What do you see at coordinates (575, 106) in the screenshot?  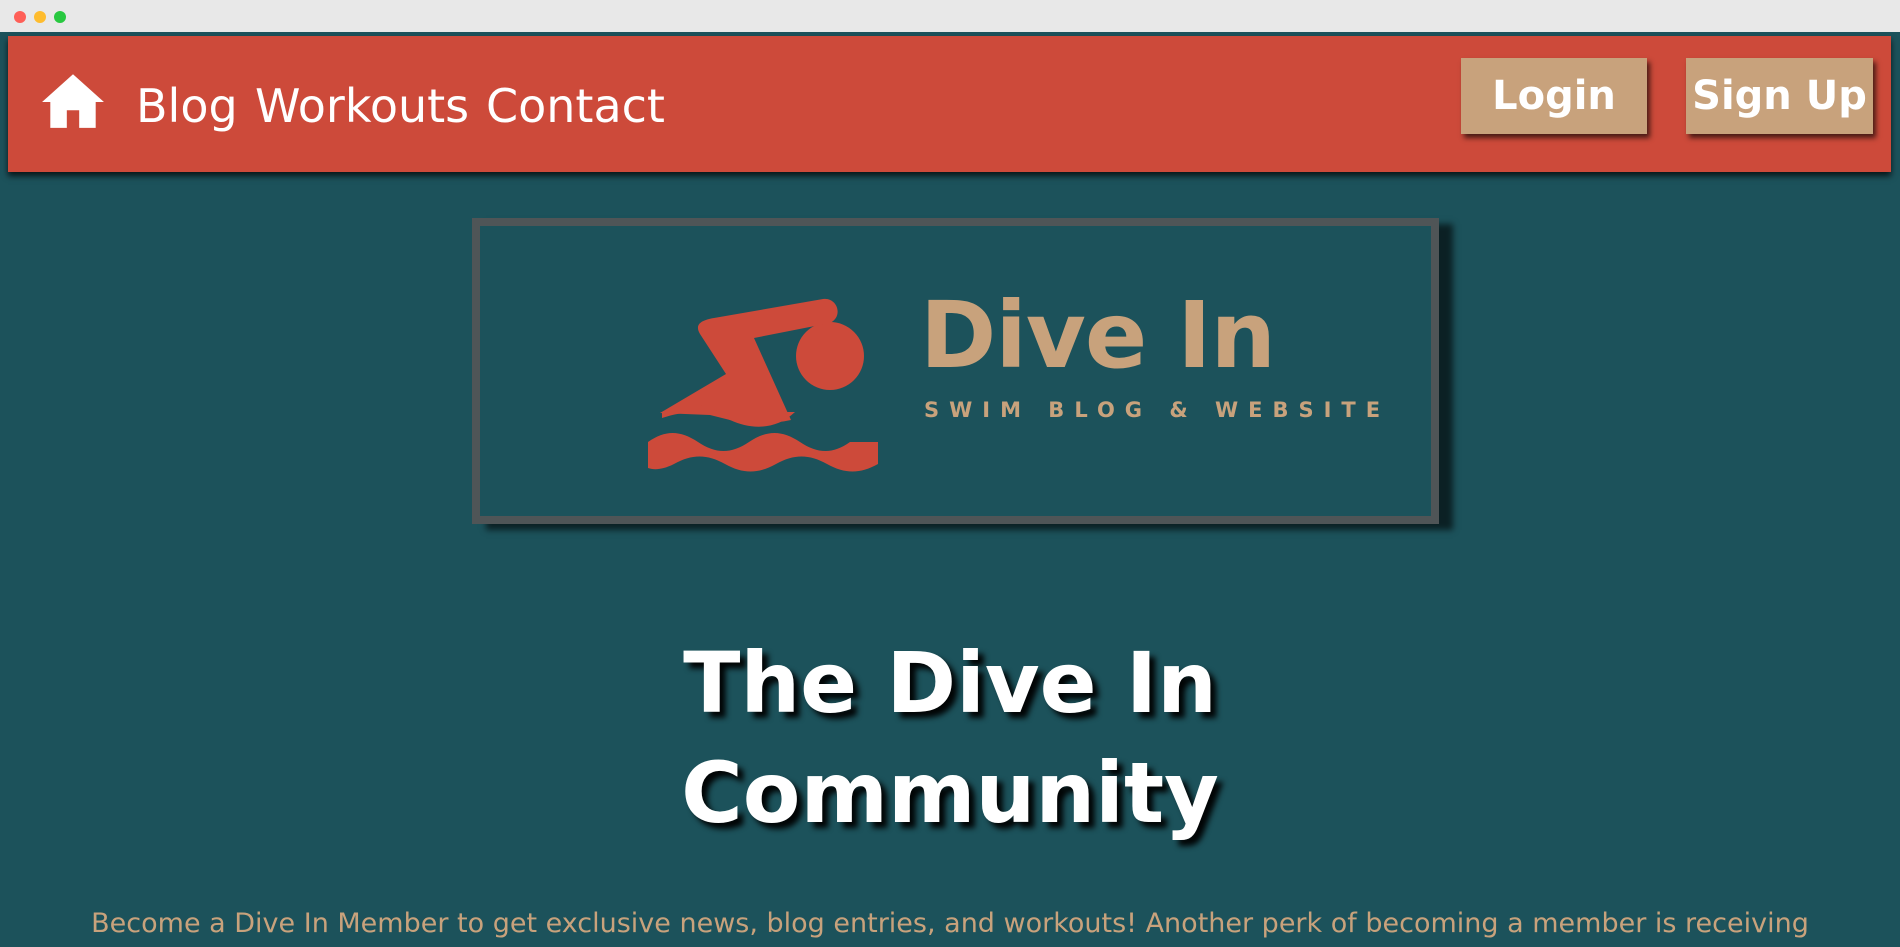 I see `nav-link-contact: Contact` at bounding box center [575, 106].